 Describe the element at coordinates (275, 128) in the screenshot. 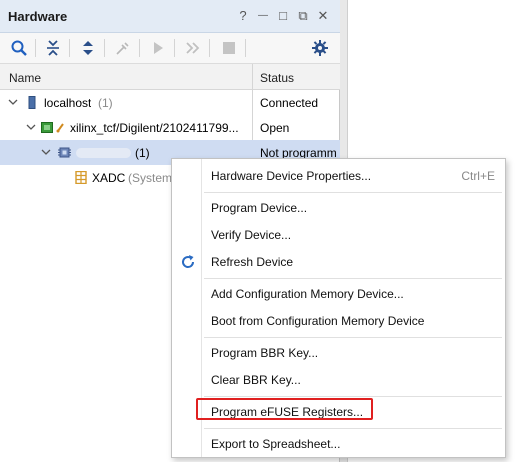

I see `row-status: Open` at that location.